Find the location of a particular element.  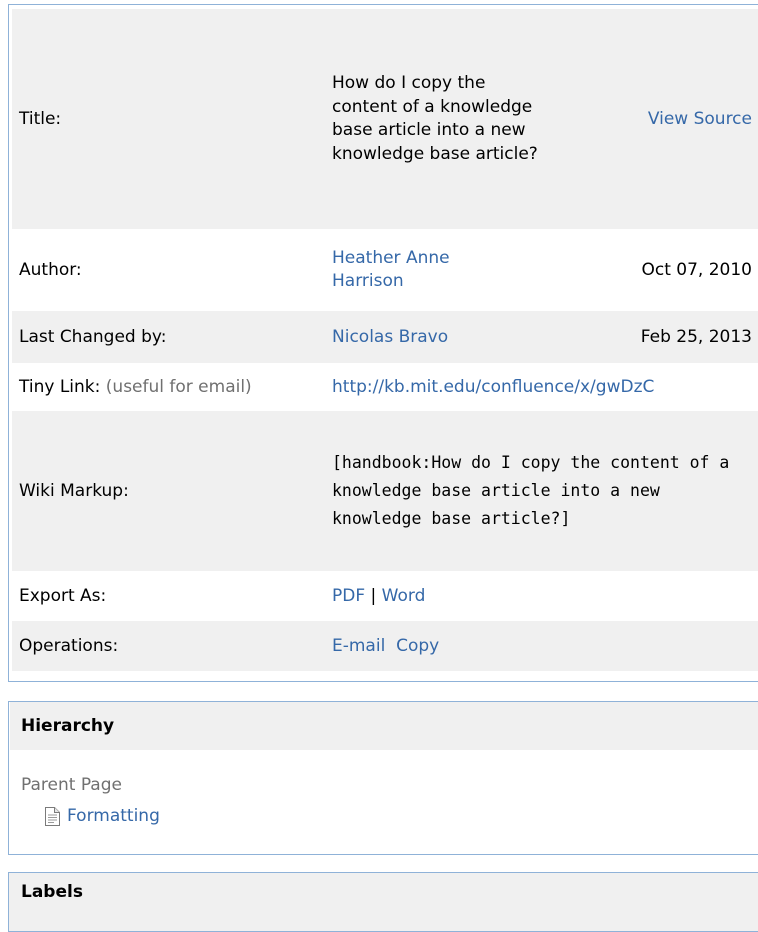

author-link: Heather Anne Harrison is located at coordinates (417, 270).